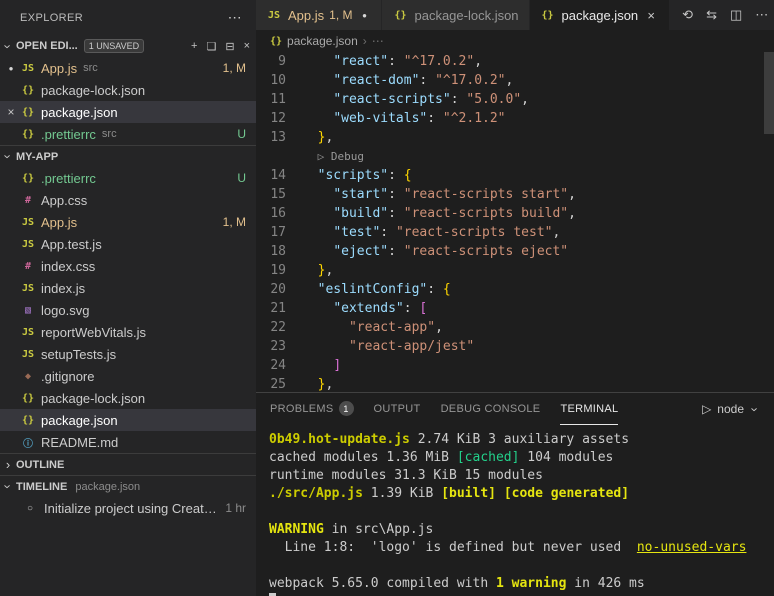 This screenshot has height=596, width=774. Describe the element at coordinates (128, 442) in the screenshot. I see `file-item: ⓘ README.md` at that location.